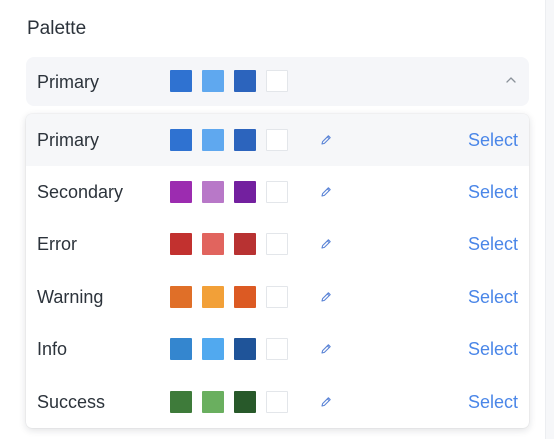  I want to click on palette-option-name: Info, so click(52, 349).